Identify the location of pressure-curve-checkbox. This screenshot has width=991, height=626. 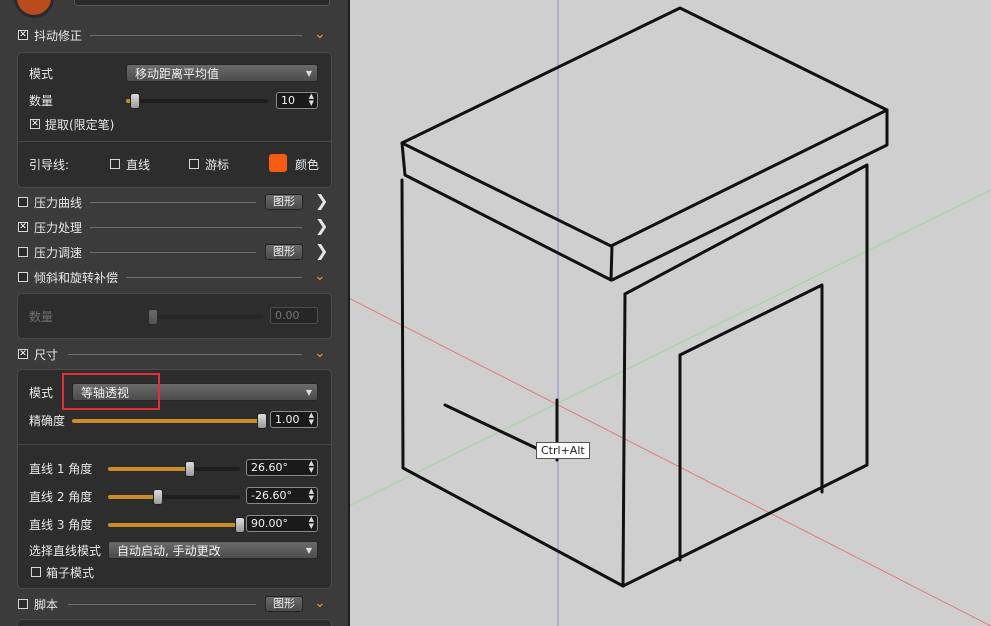
(23, 202).